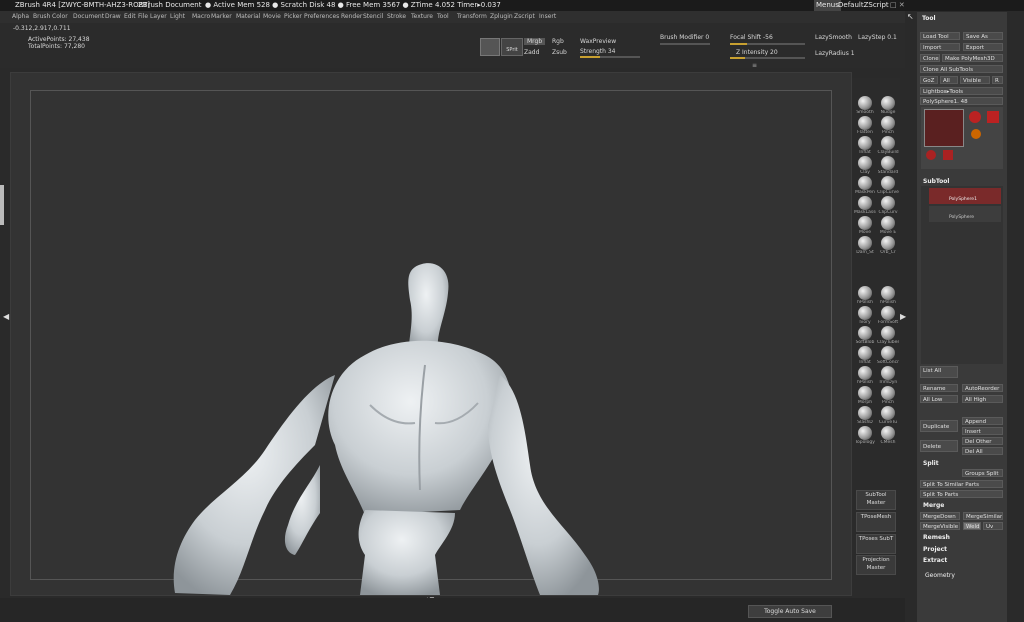 Image resolution: width=1024 pixels, height=622 pixels. Describe the element at coordinates (982, 451) in the screenshot. I see `del-all-button: Del All` at that location.